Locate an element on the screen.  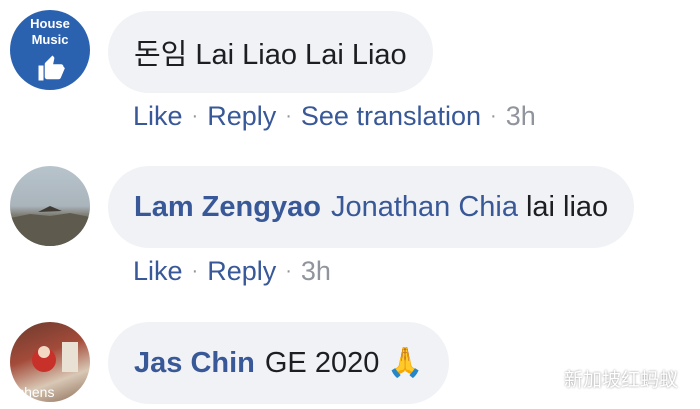
comment-bubble: 돈임 Lai Liao Lai Liao is located at coordinates (270, 52).